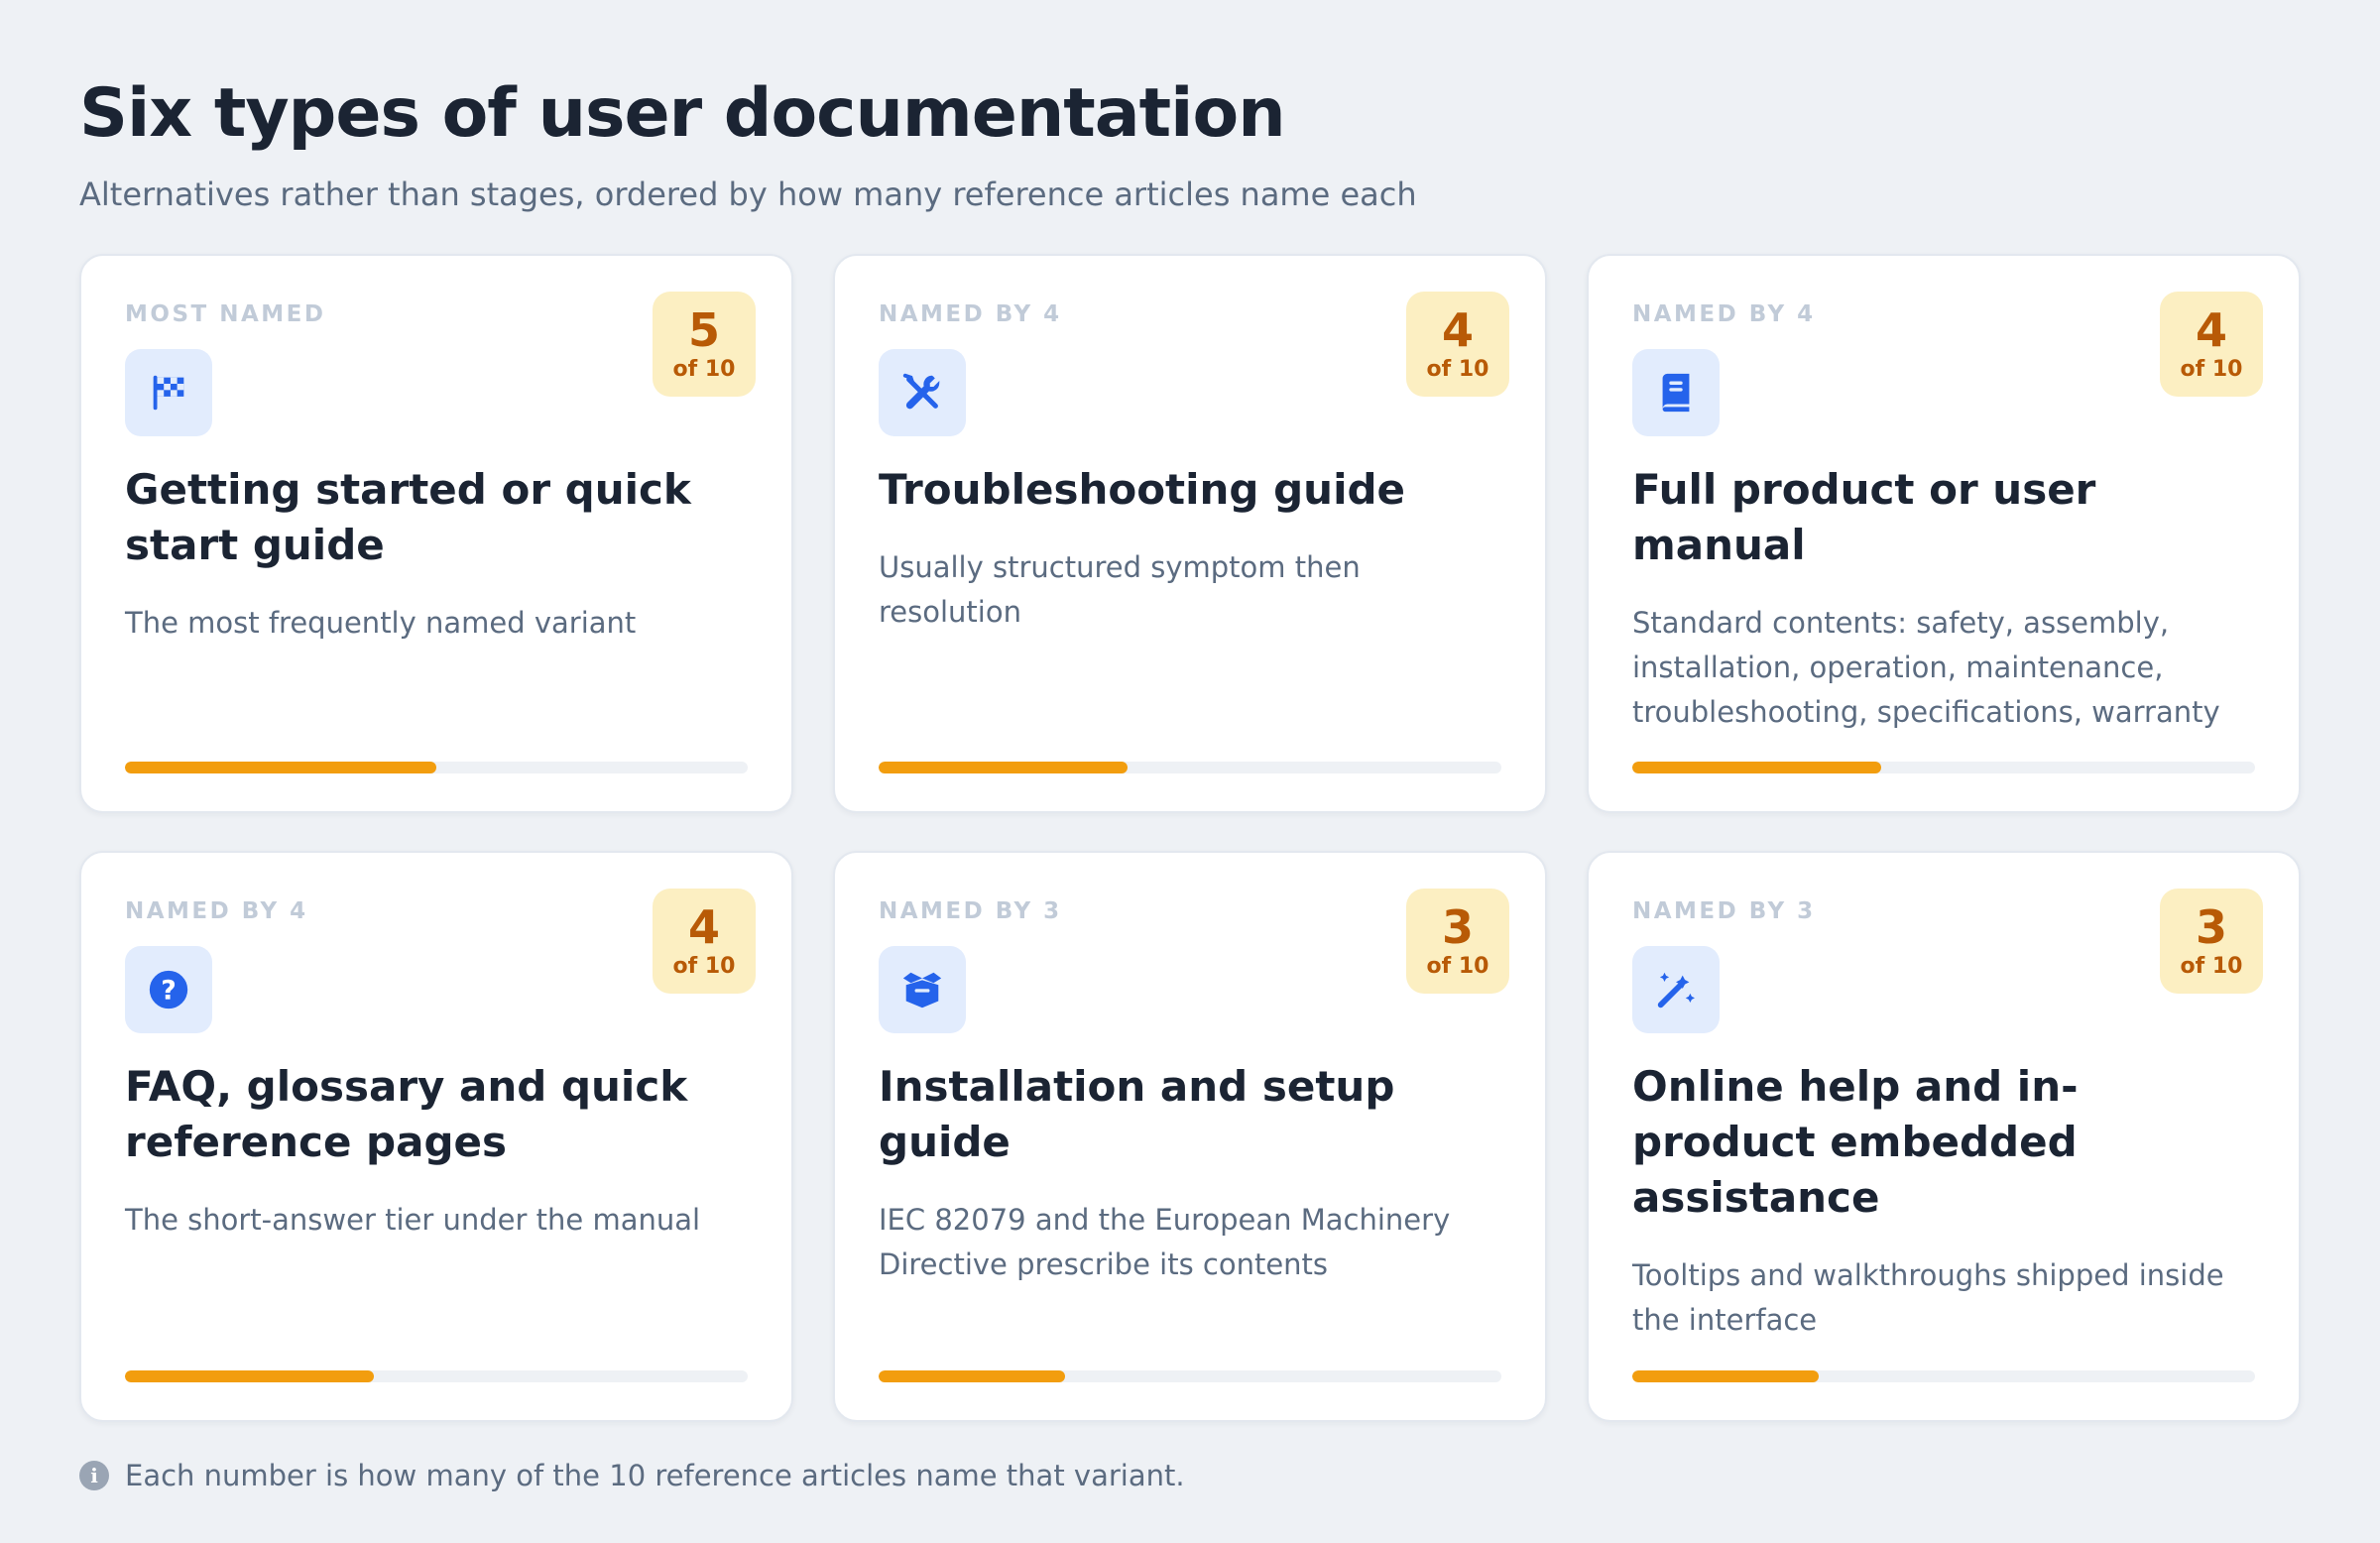 This screenshot has width=2380, height=1543. I want to click on card-title: Getting started or quick start guide, so click(408, 517).